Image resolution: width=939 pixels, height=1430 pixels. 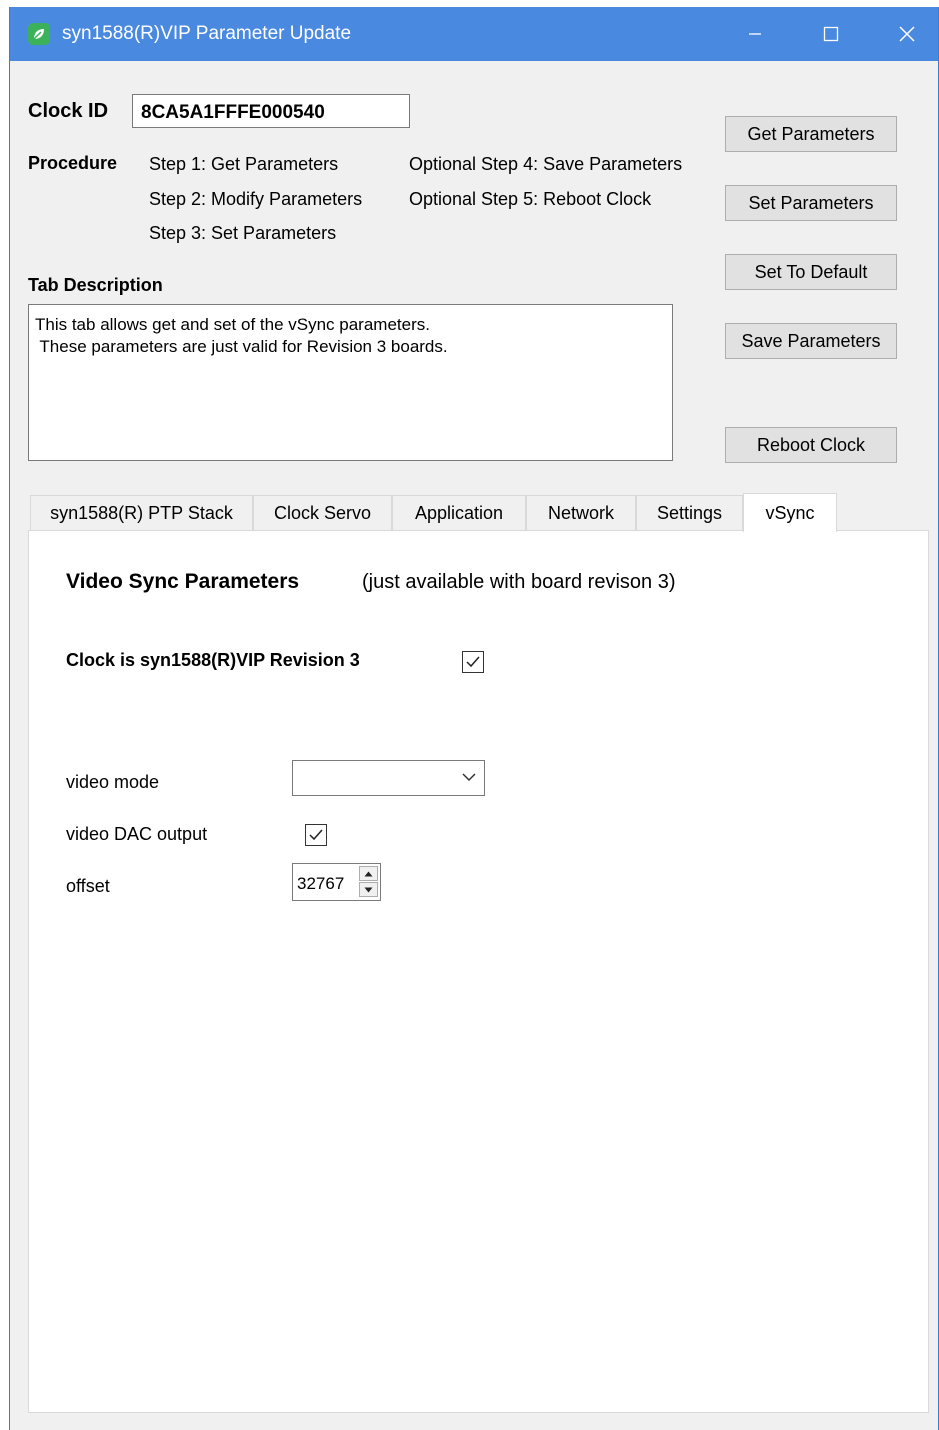 I want to click on set-parameters-button: Set Parameters, so click(x=811, y=203).